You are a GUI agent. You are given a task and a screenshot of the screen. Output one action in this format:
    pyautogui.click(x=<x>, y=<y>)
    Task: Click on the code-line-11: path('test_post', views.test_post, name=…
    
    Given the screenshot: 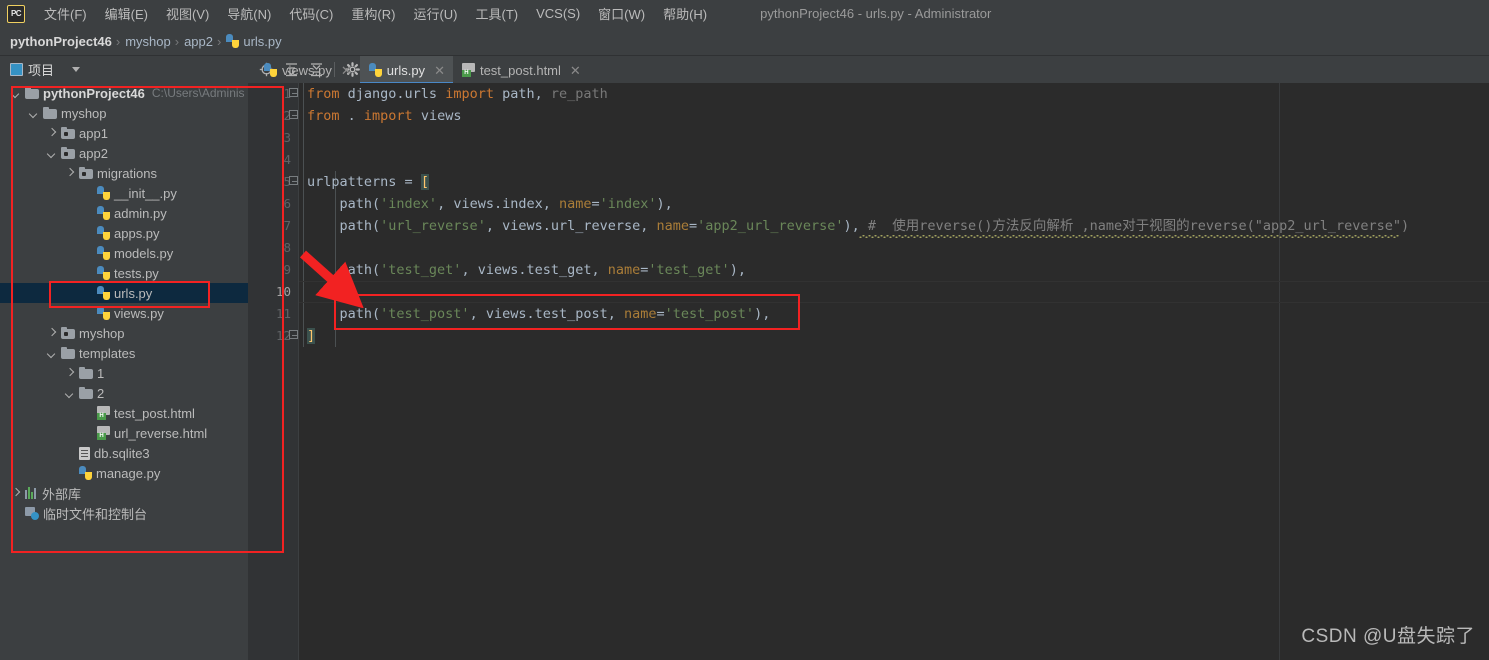 What is the action you would take?
    pyautogui.click(x=539, y=314)
    